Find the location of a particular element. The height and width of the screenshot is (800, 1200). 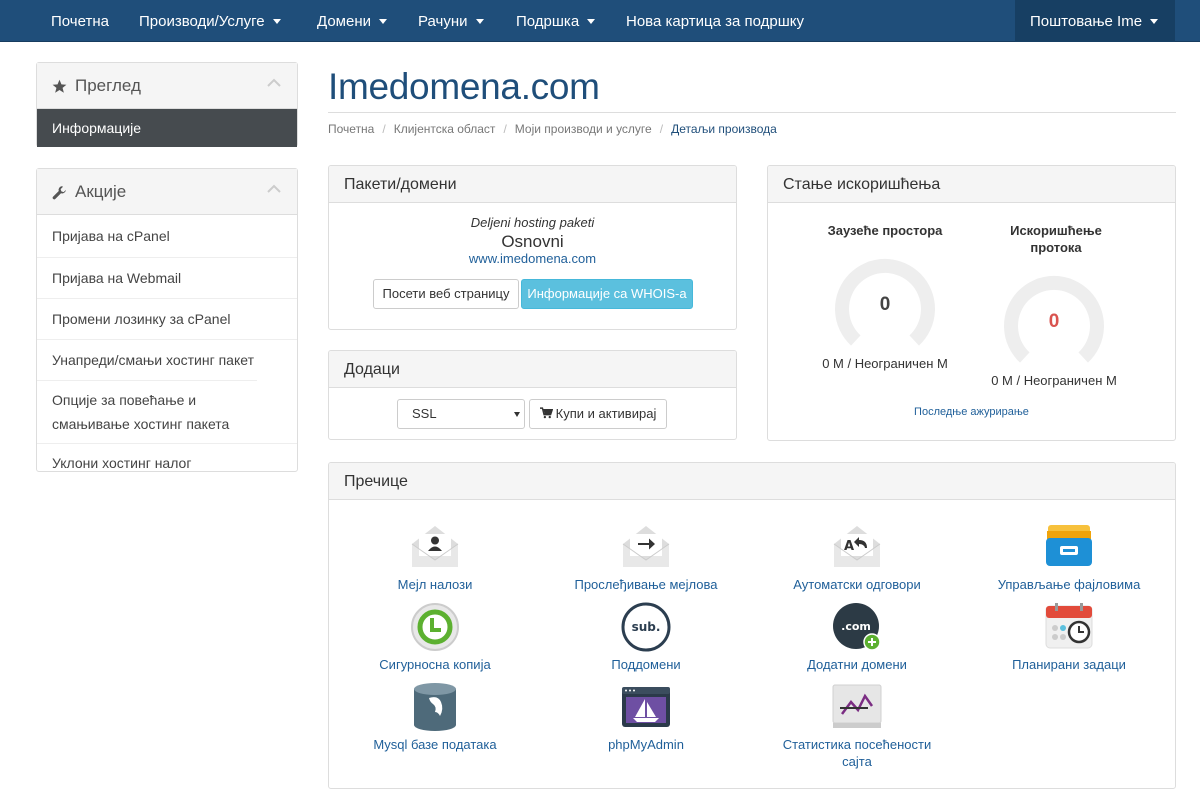

nav-products-label: Производи/Услуге is located at coordinates (202, 21).